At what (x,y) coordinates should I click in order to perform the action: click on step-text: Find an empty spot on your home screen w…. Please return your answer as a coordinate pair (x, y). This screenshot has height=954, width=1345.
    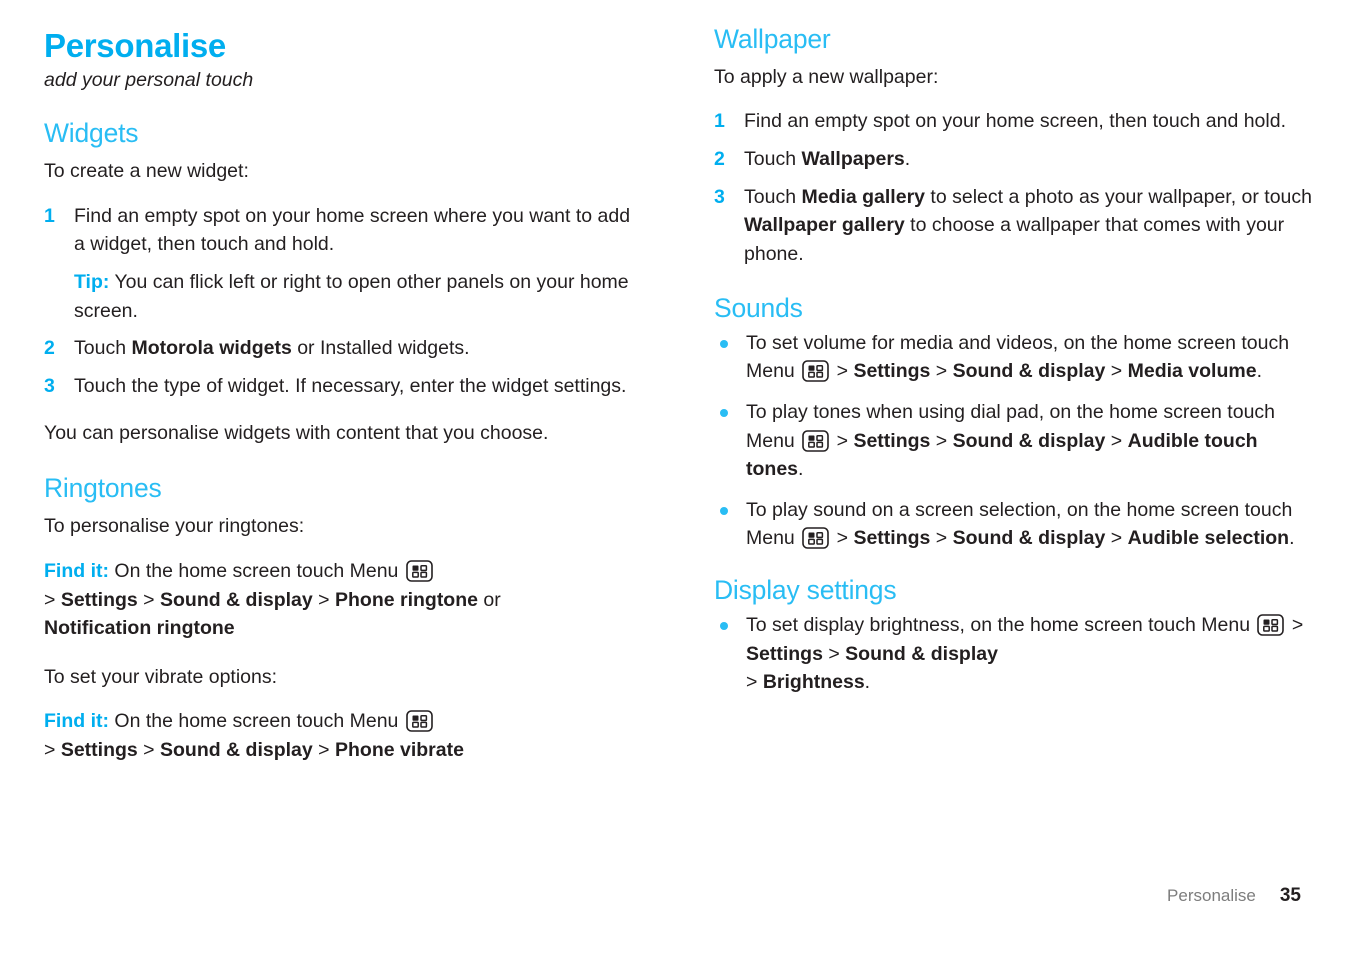
    Looking at the image, I should click on (352, 230).